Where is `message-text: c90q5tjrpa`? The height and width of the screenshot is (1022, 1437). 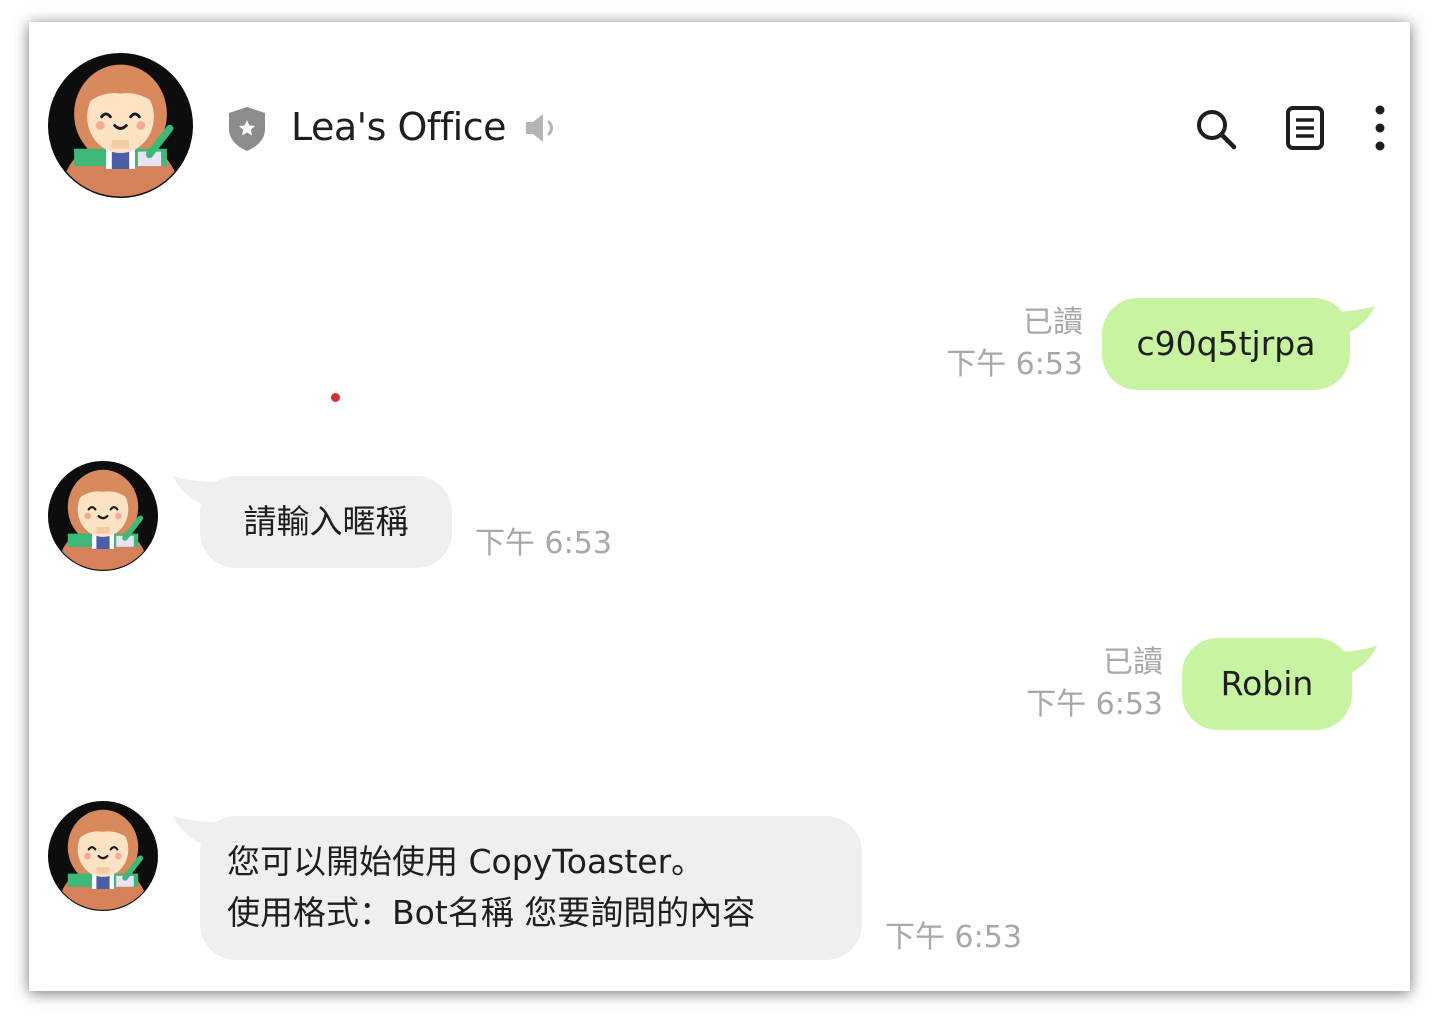
message-text: c90q5tjrpa is located at coordinates (1226, 343).